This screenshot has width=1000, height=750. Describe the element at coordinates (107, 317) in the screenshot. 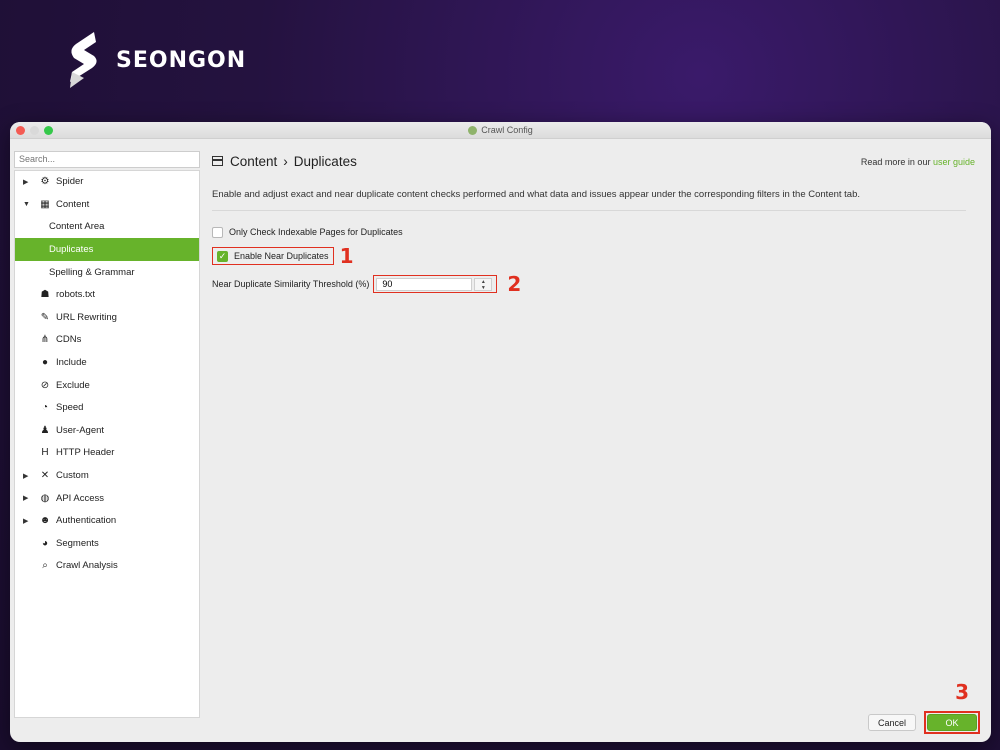

I see `sidebar-item-url-rewriting: ✎ URL Rewriting` at that location.